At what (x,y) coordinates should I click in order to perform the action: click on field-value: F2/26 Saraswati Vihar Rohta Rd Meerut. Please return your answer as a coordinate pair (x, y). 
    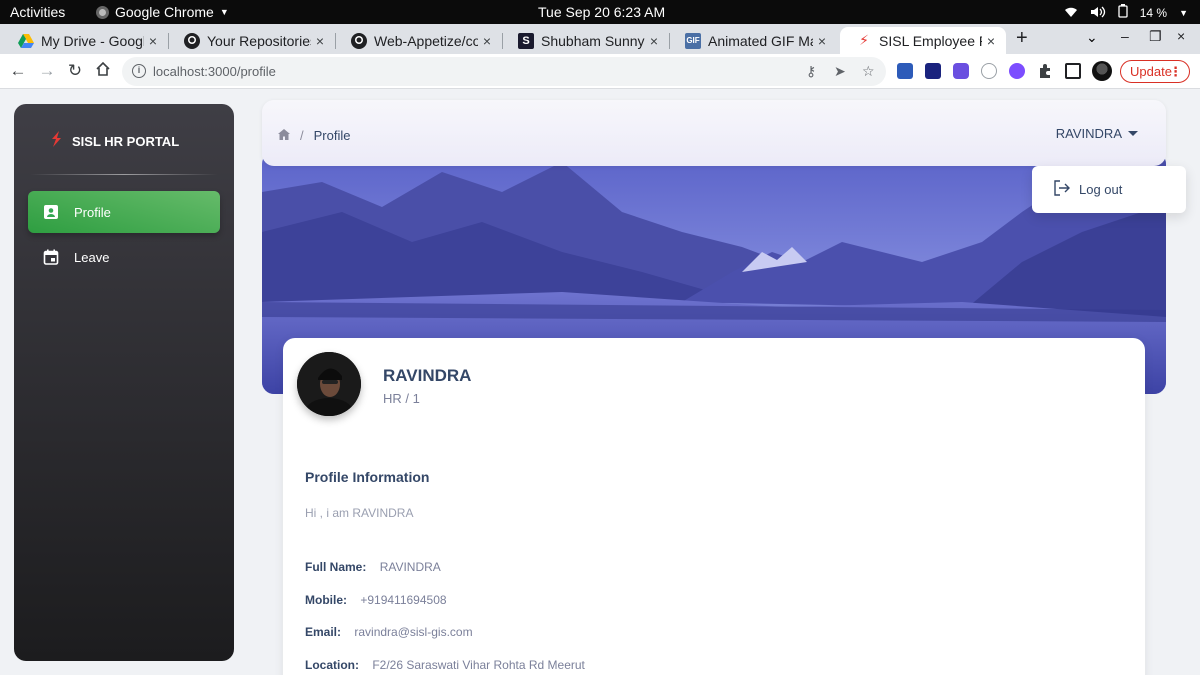
    Looking at the image, I should click on (478, 665).